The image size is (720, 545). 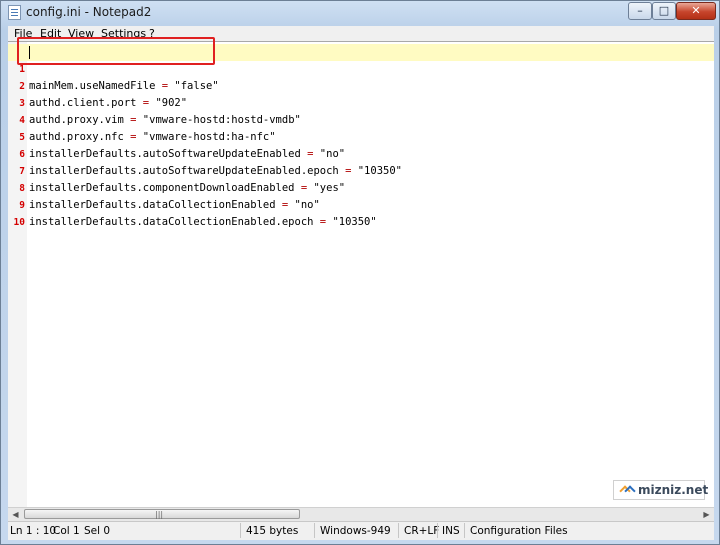 I want to click on annotation-highlight-box, so click(x=116, y=51).